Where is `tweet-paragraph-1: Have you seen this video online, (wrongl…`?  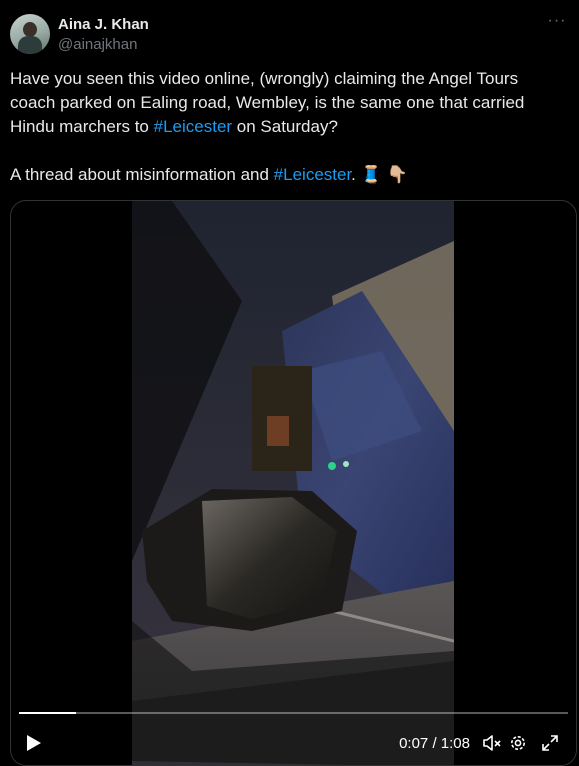 tweet-paragraph-1: Have you seen this video online, (wrongl… is located at coordinates (287, 103).